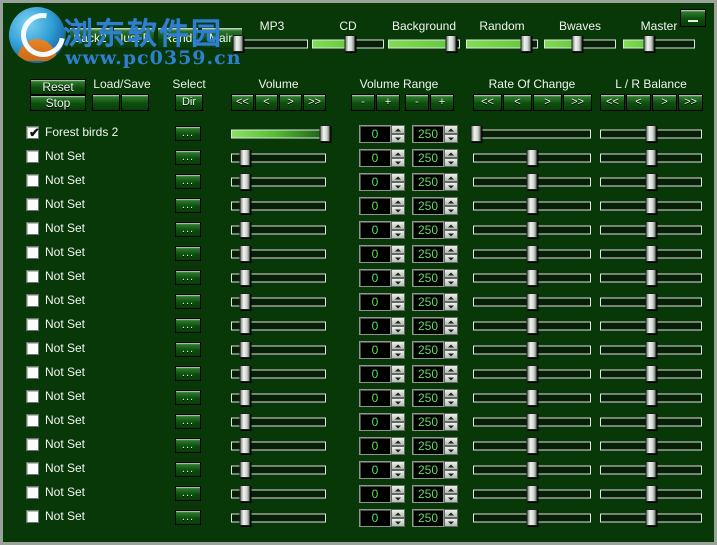  Describe the element at coordinates (638, 102) in the screenshot. I see `lr-balance-nudge-button-1: <` at that location.